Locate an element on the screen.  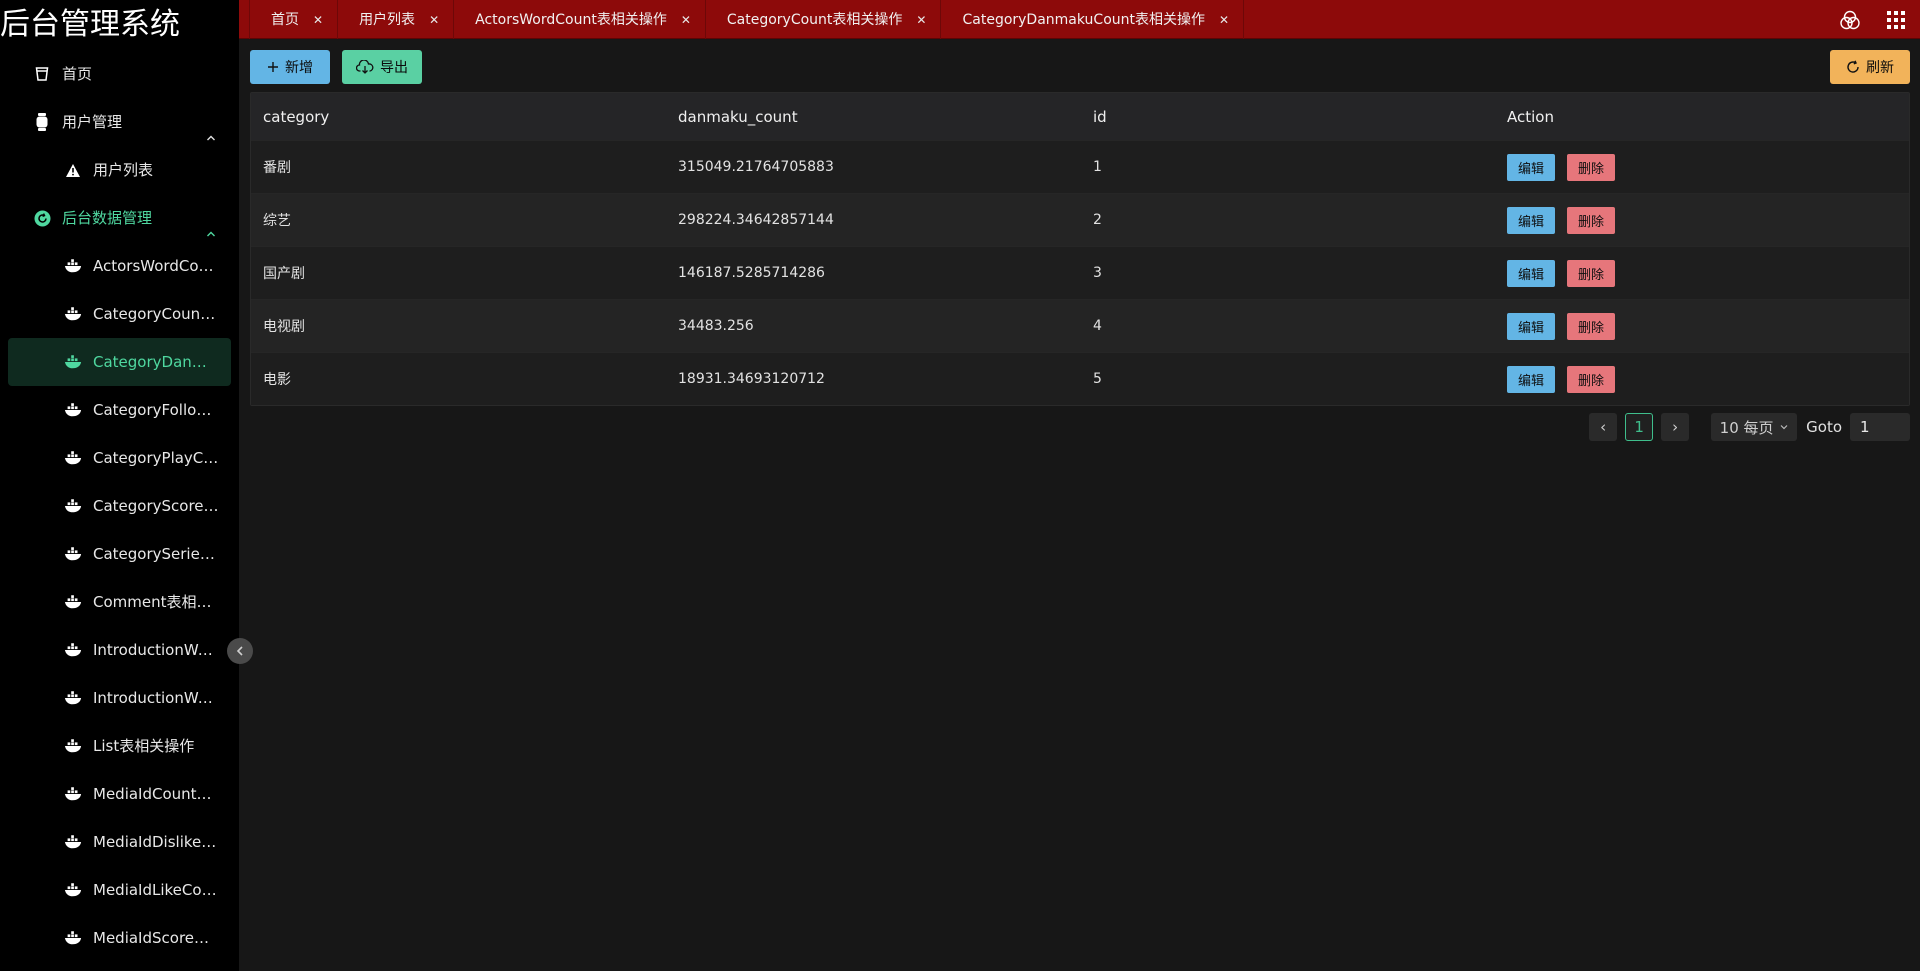
cell-id: 1 is located at coordinates (1097, 167).